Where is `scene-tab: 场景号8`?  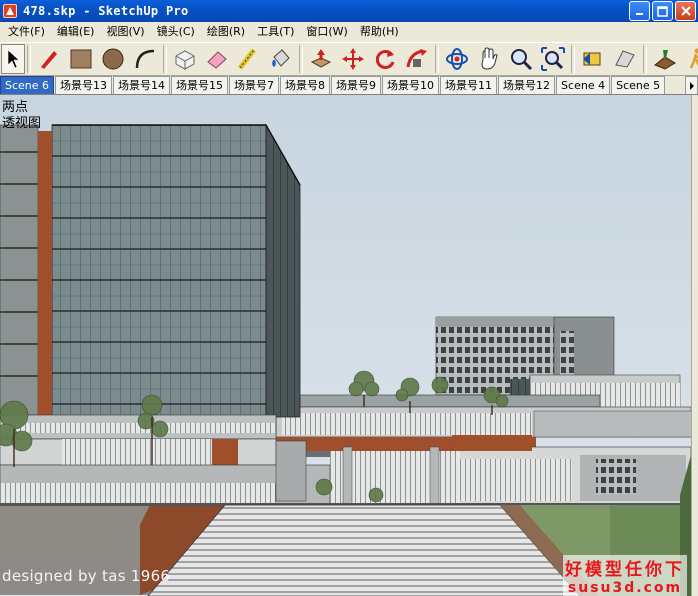
scene-tab: 场景号8 is located at coordinates (305, 85).